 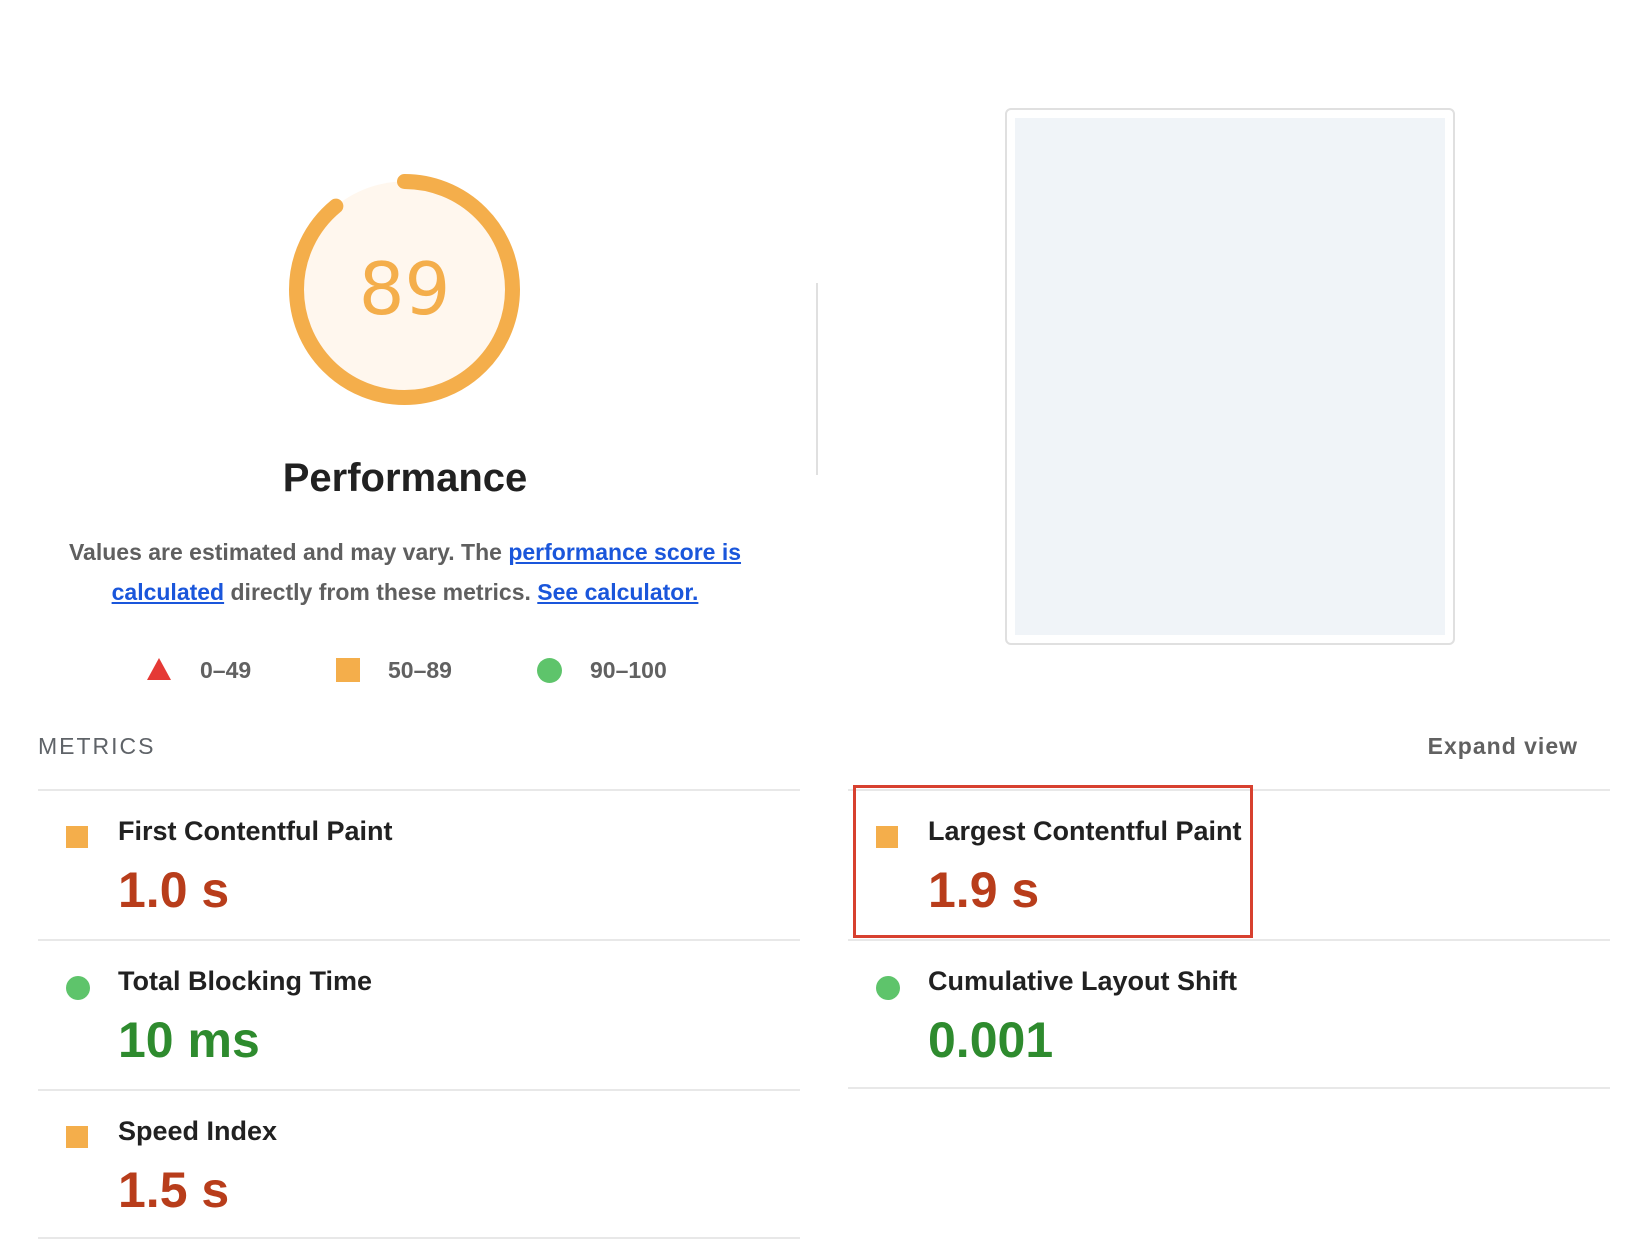 What do you see at coordinates (628, 670) in the screenshot?
I see `legend-label: 90–100` at bounding box center [628, 670].